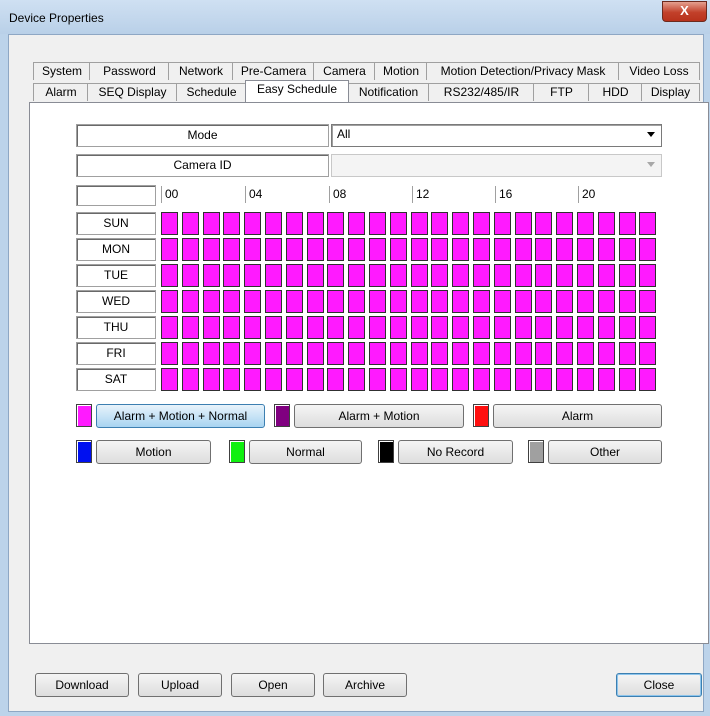 The height and width of the screenshot is (716, 710). Describe the element at coordinates (659, 685) in the screenshot. I see `close-button: Close` at that location.